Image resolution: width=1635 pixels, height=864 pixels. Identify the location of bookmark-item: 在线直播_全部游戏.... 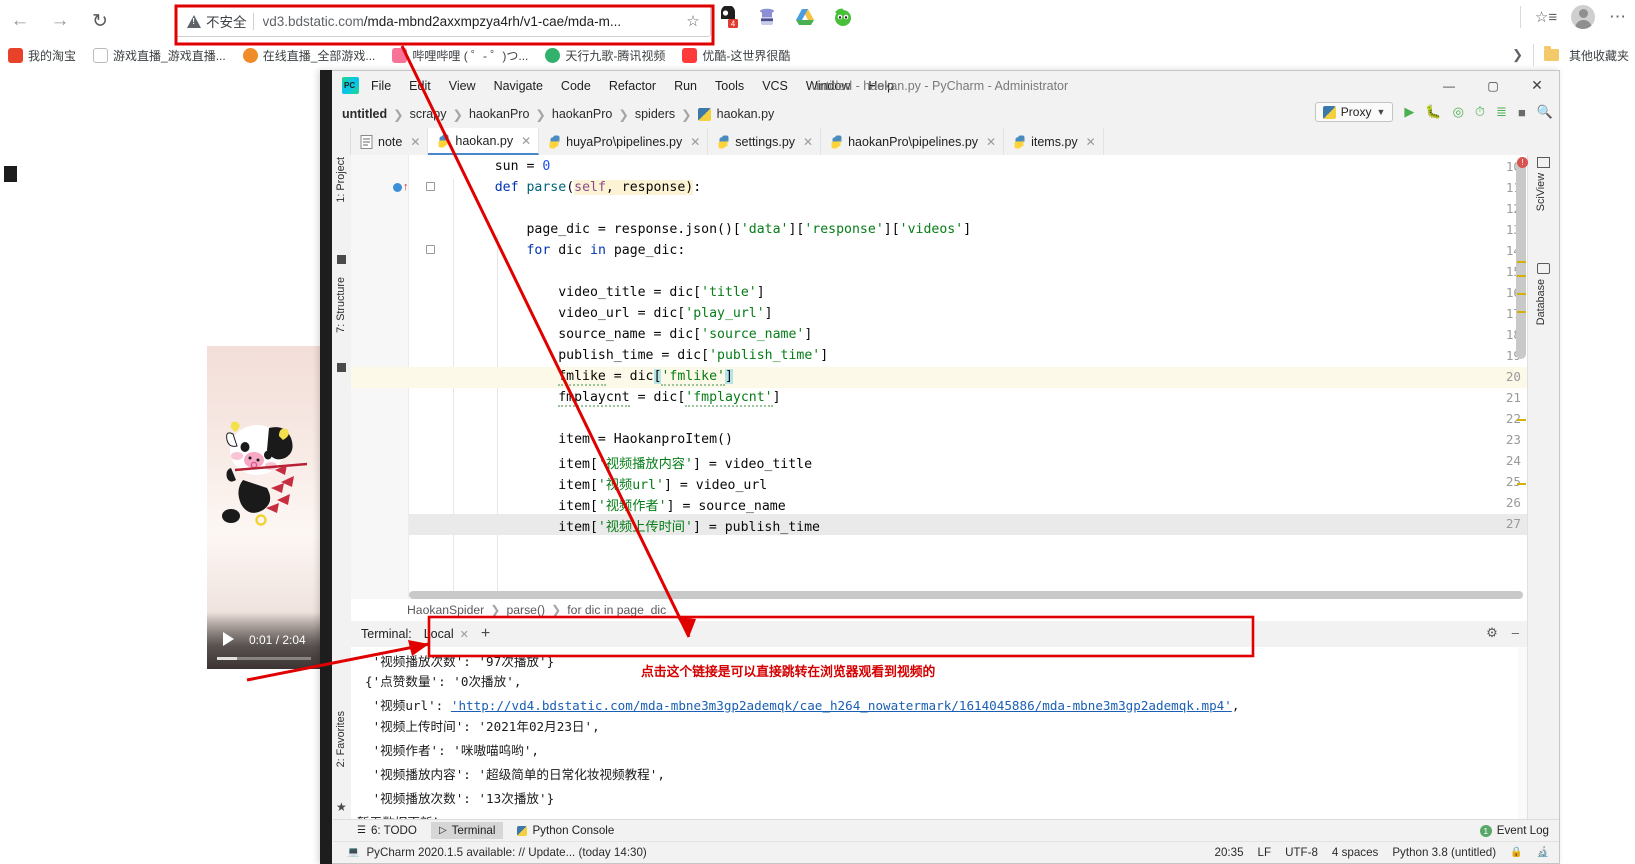
(308, 55).